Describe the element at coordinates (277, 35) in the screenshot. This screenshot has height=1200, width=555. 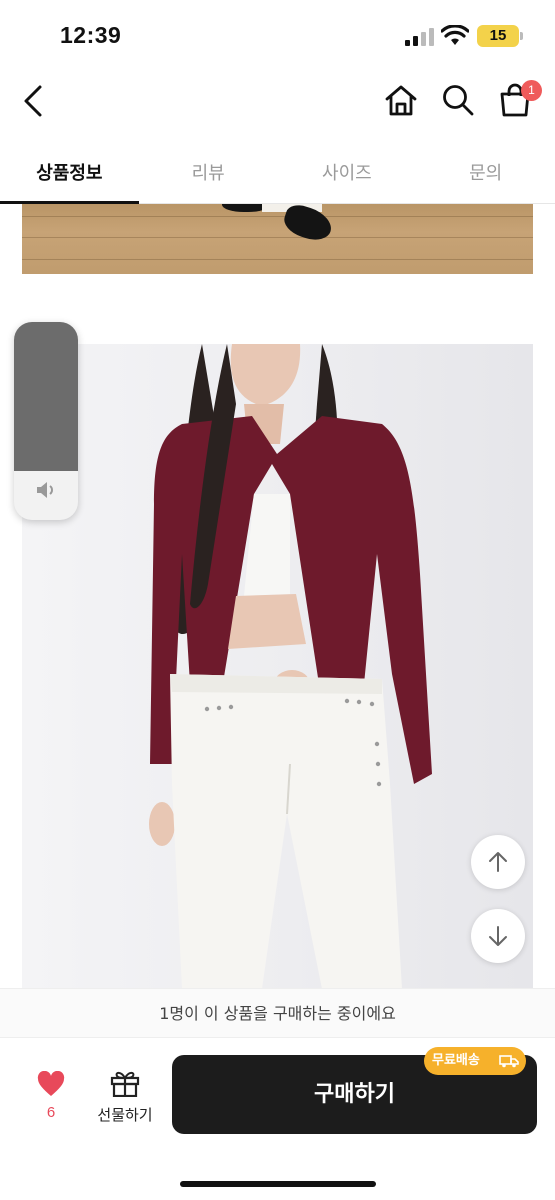
I see `status-bar: 12:39 15` at that location.